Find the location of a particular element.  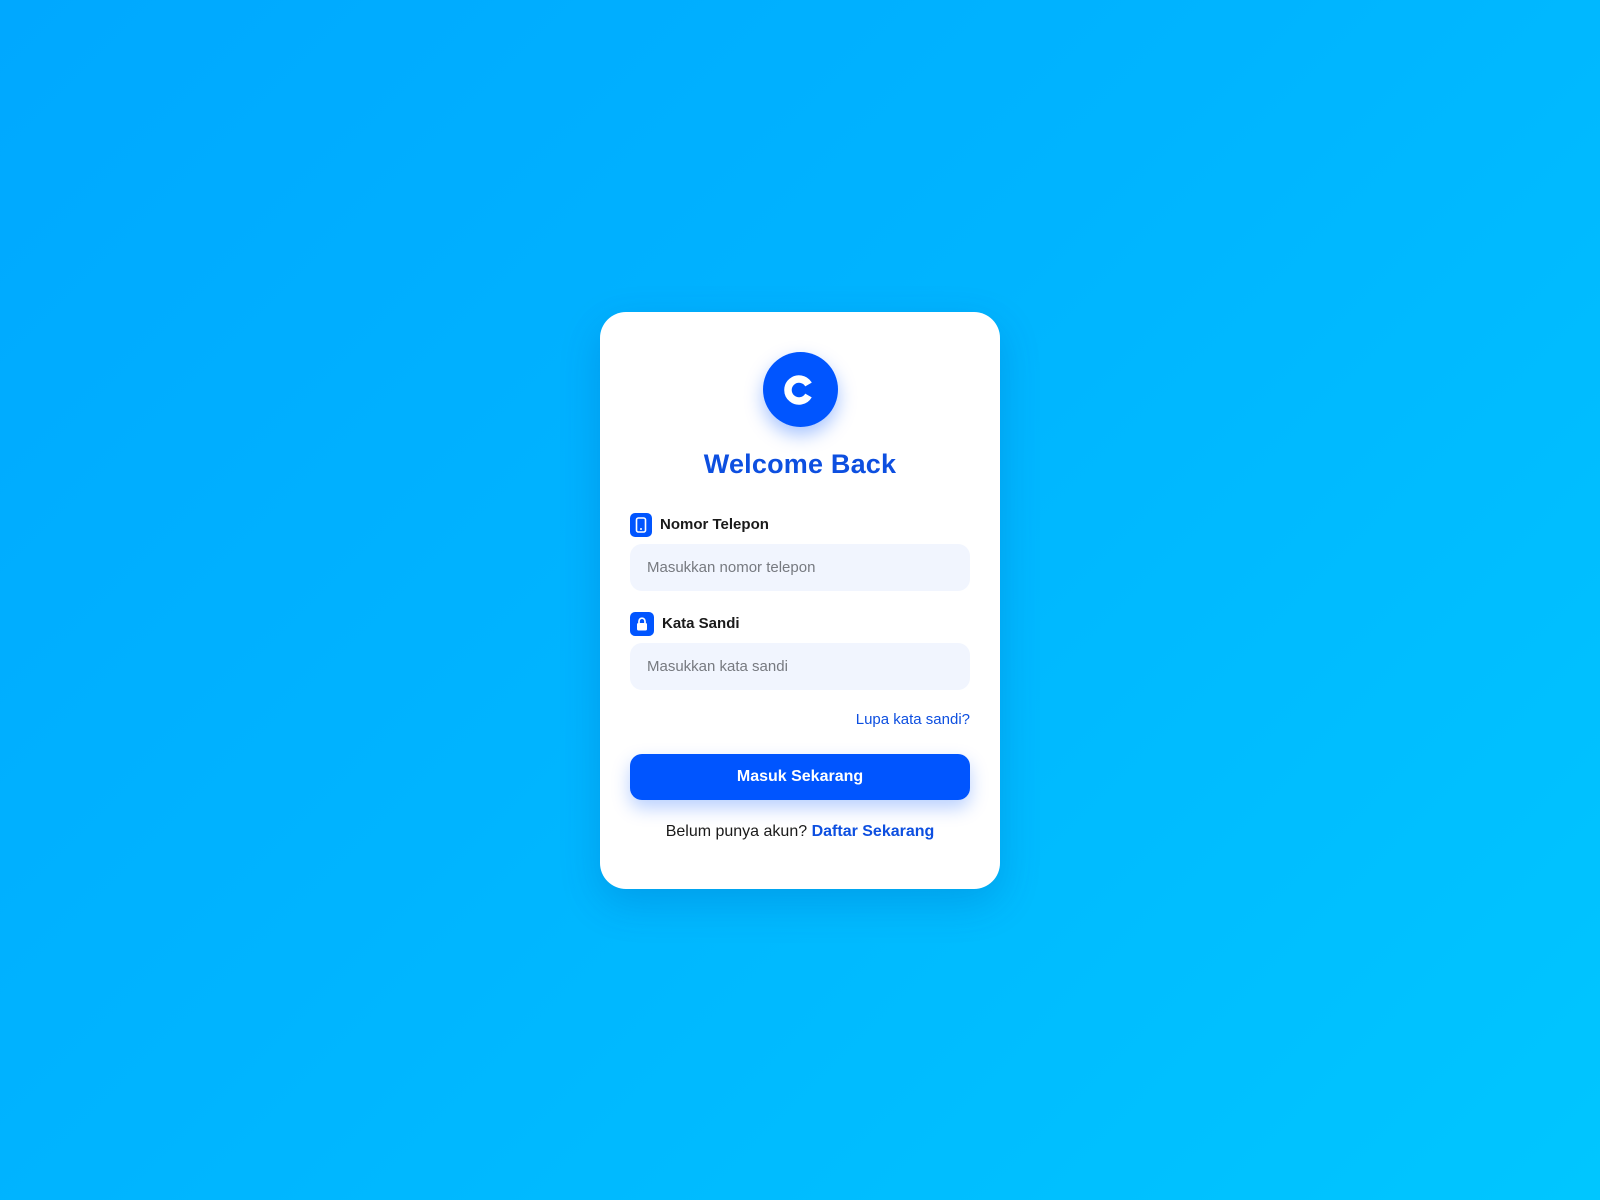

password-label-row: Kata Sandi is located at coordinates (800, 623).